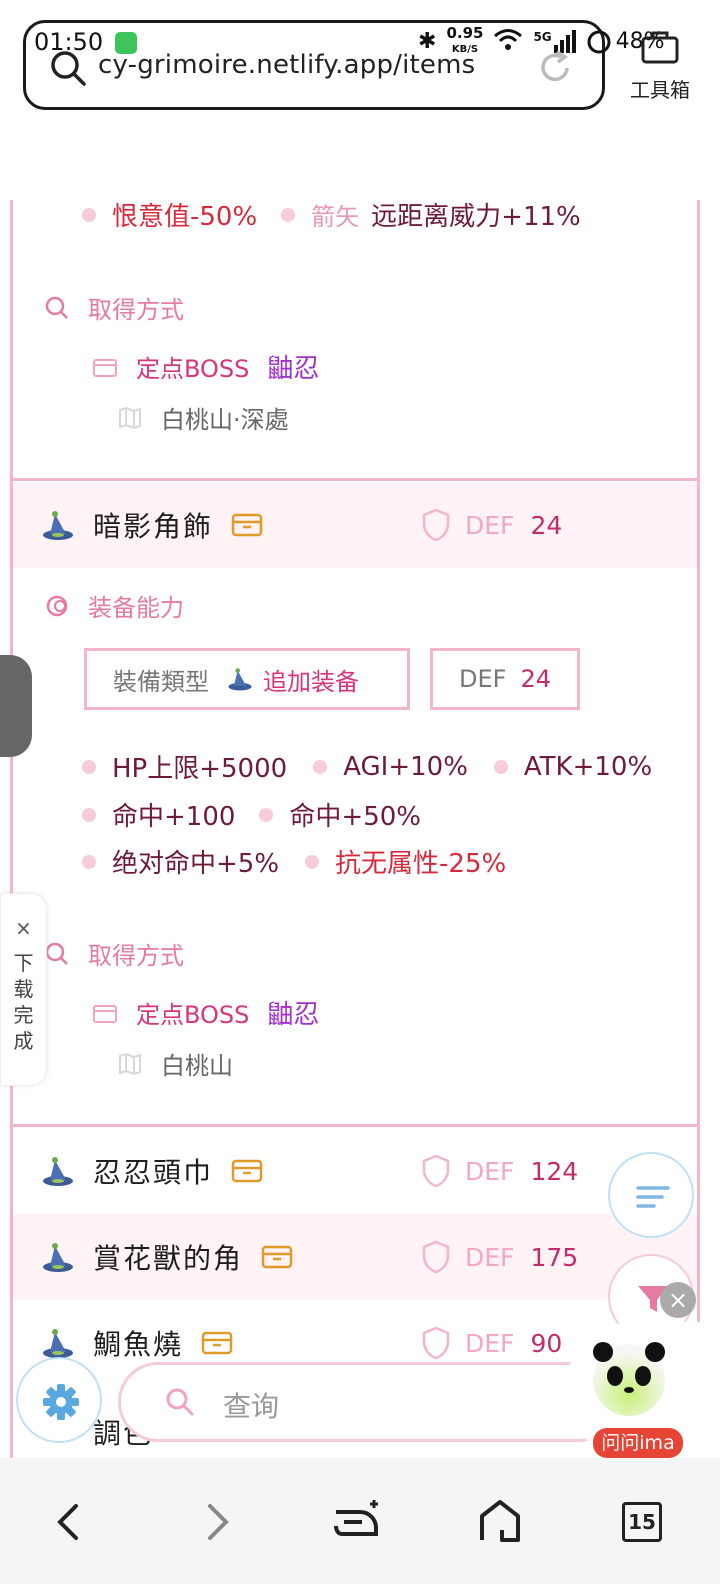 Image resolution: width=720 pixels, height=1584 pixels. I want to click on stats-row-2: 命中+100 命中+50%, so click(251, 814).